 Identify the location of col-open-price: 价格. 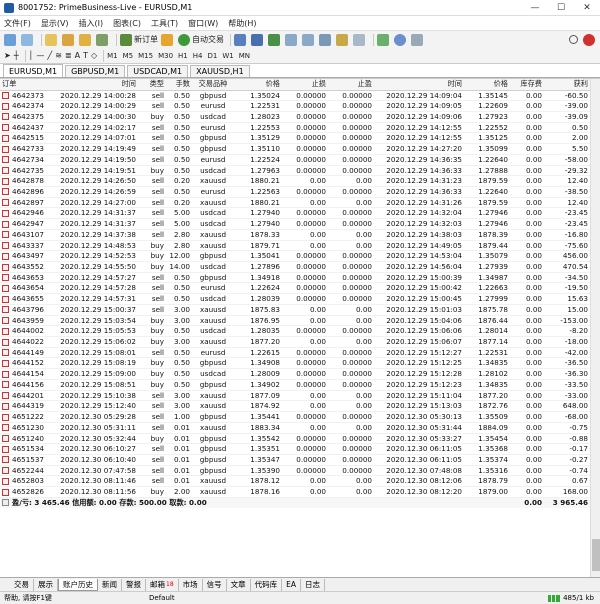
(258, 85).